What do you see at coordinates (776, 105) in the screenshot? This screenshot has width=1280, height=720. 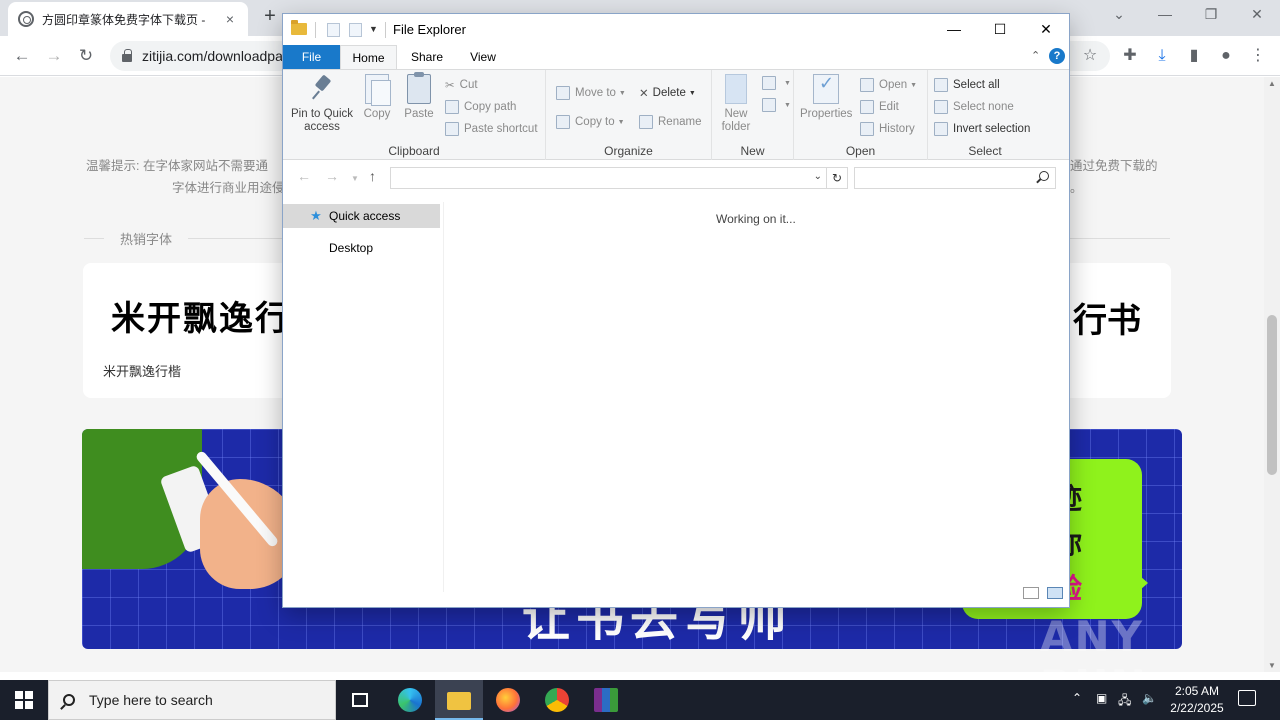 I see `easy-access-button: ▼` at bounding box center [776, 105].